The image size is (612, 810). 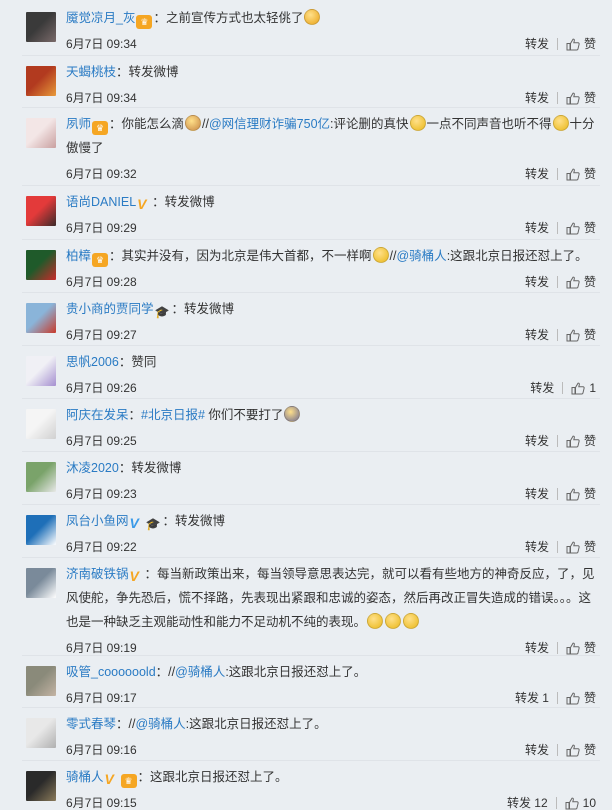 What do you see at coordinates (91, 724) in the screenshot?
I see `user-nickname: 零式春琴` at bounding box center [91, 724].